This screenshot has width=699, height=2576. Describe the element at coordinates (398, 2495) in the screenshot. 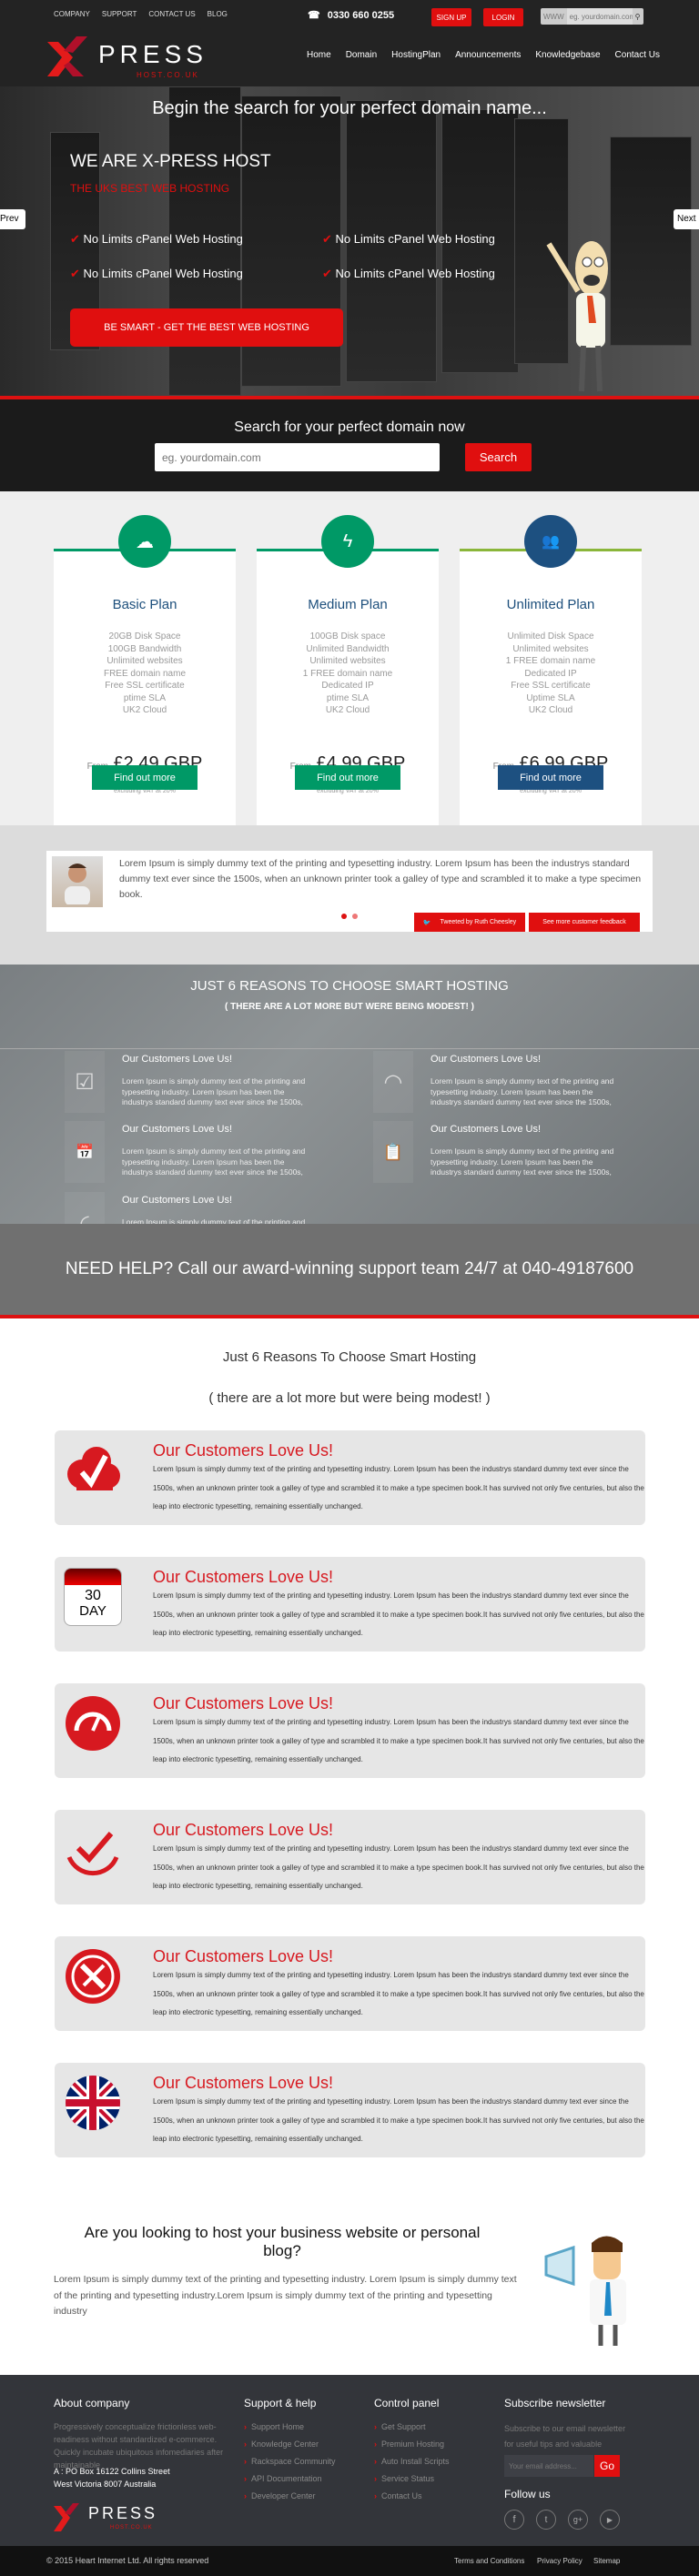

I see `footer-link: › Contact Us` at that location.